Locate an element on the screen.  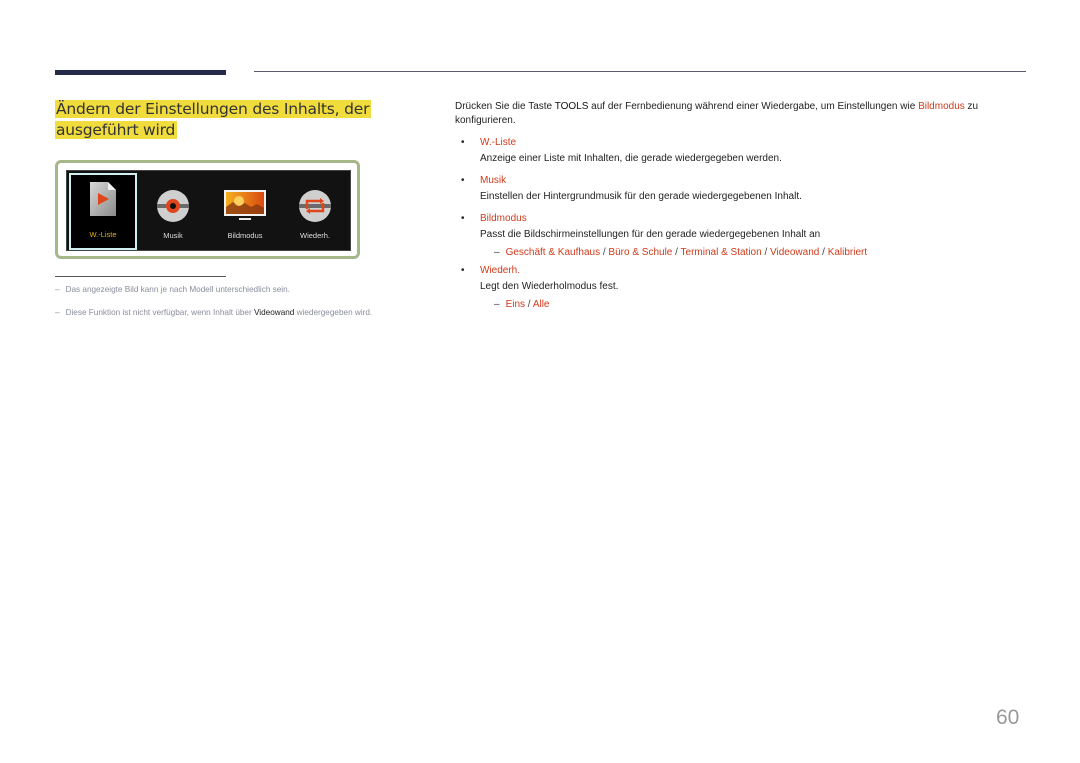
tools-menu-screenshot: W.-Liste Musik Bildmodus Wiederh. is located at coordinates (208, 210).